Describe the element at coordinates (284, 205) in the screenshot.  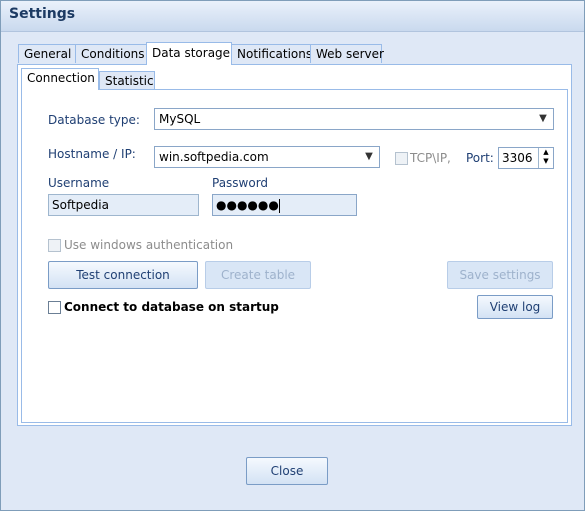
I see `password-field: ●●●●●●` at that location.